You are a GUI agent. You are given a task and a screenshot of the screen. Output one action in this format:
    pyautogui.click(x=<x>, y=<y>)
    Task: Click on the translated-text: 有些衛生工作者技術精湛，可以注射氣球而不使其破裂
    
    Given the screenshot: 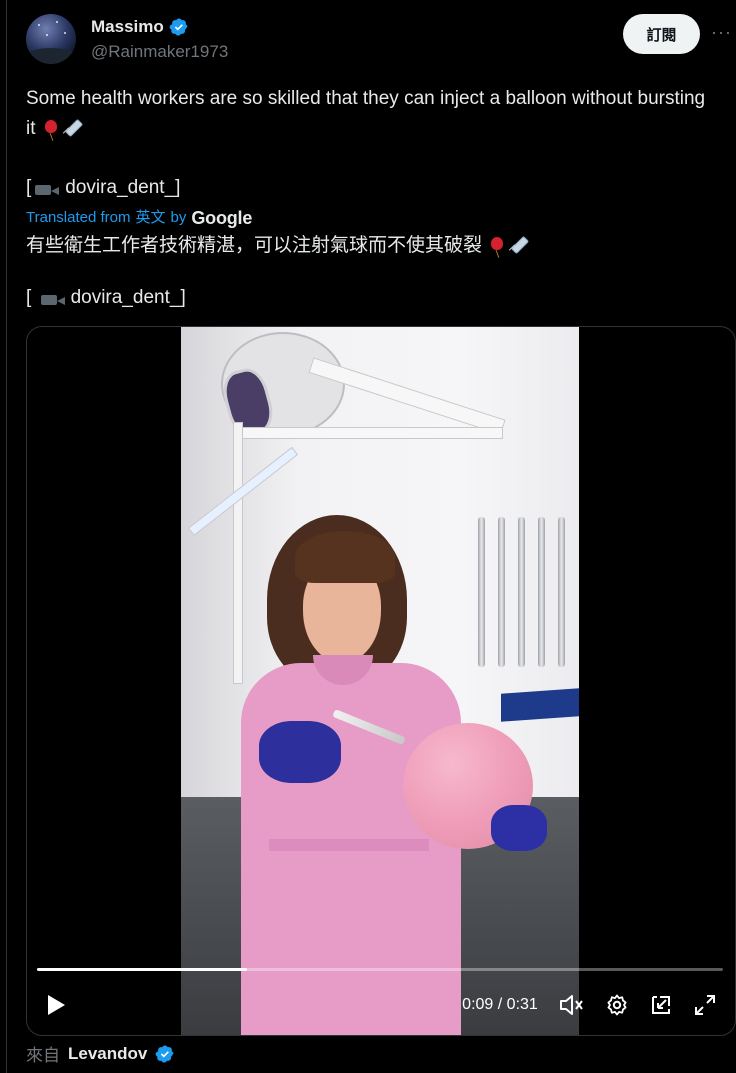 What is the action you would take?
    pyautogui.click(x=277, y=246)
    